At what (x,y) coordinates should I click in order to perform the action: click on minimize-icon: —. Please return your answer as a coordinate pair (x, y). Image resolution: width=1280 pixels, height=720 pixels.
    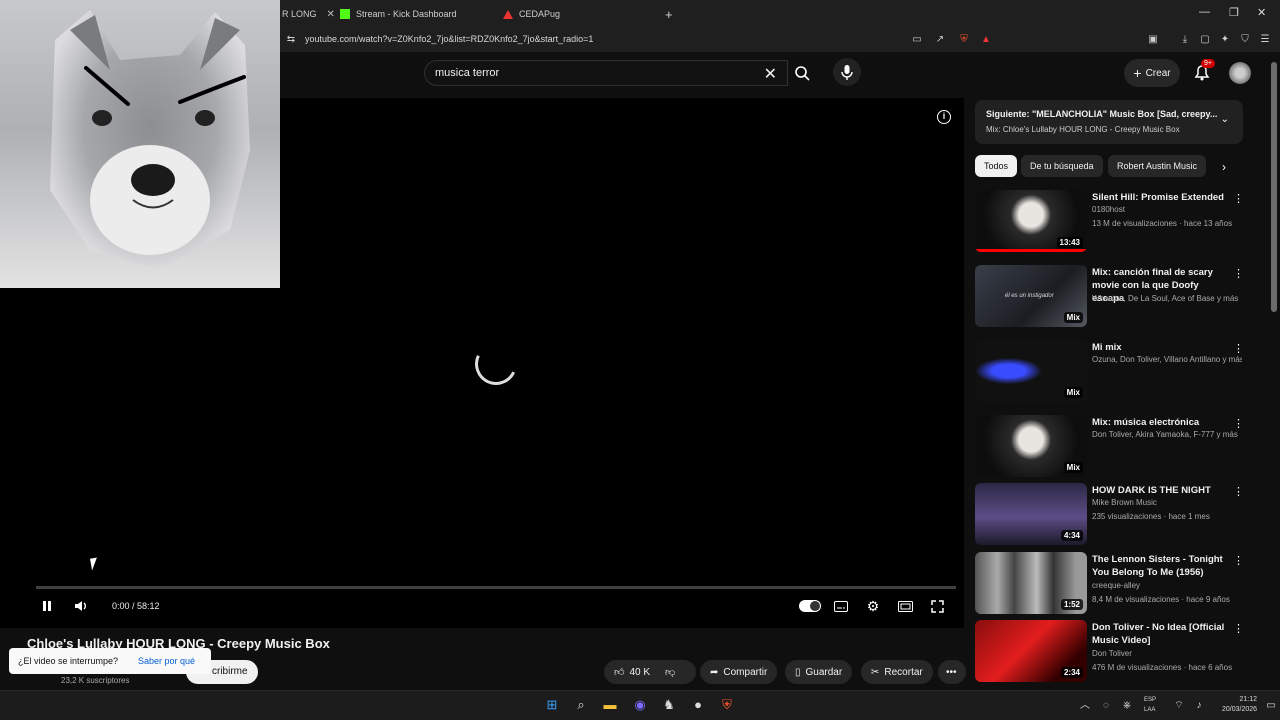
    Looking at the image, I should click on (1204, 12).